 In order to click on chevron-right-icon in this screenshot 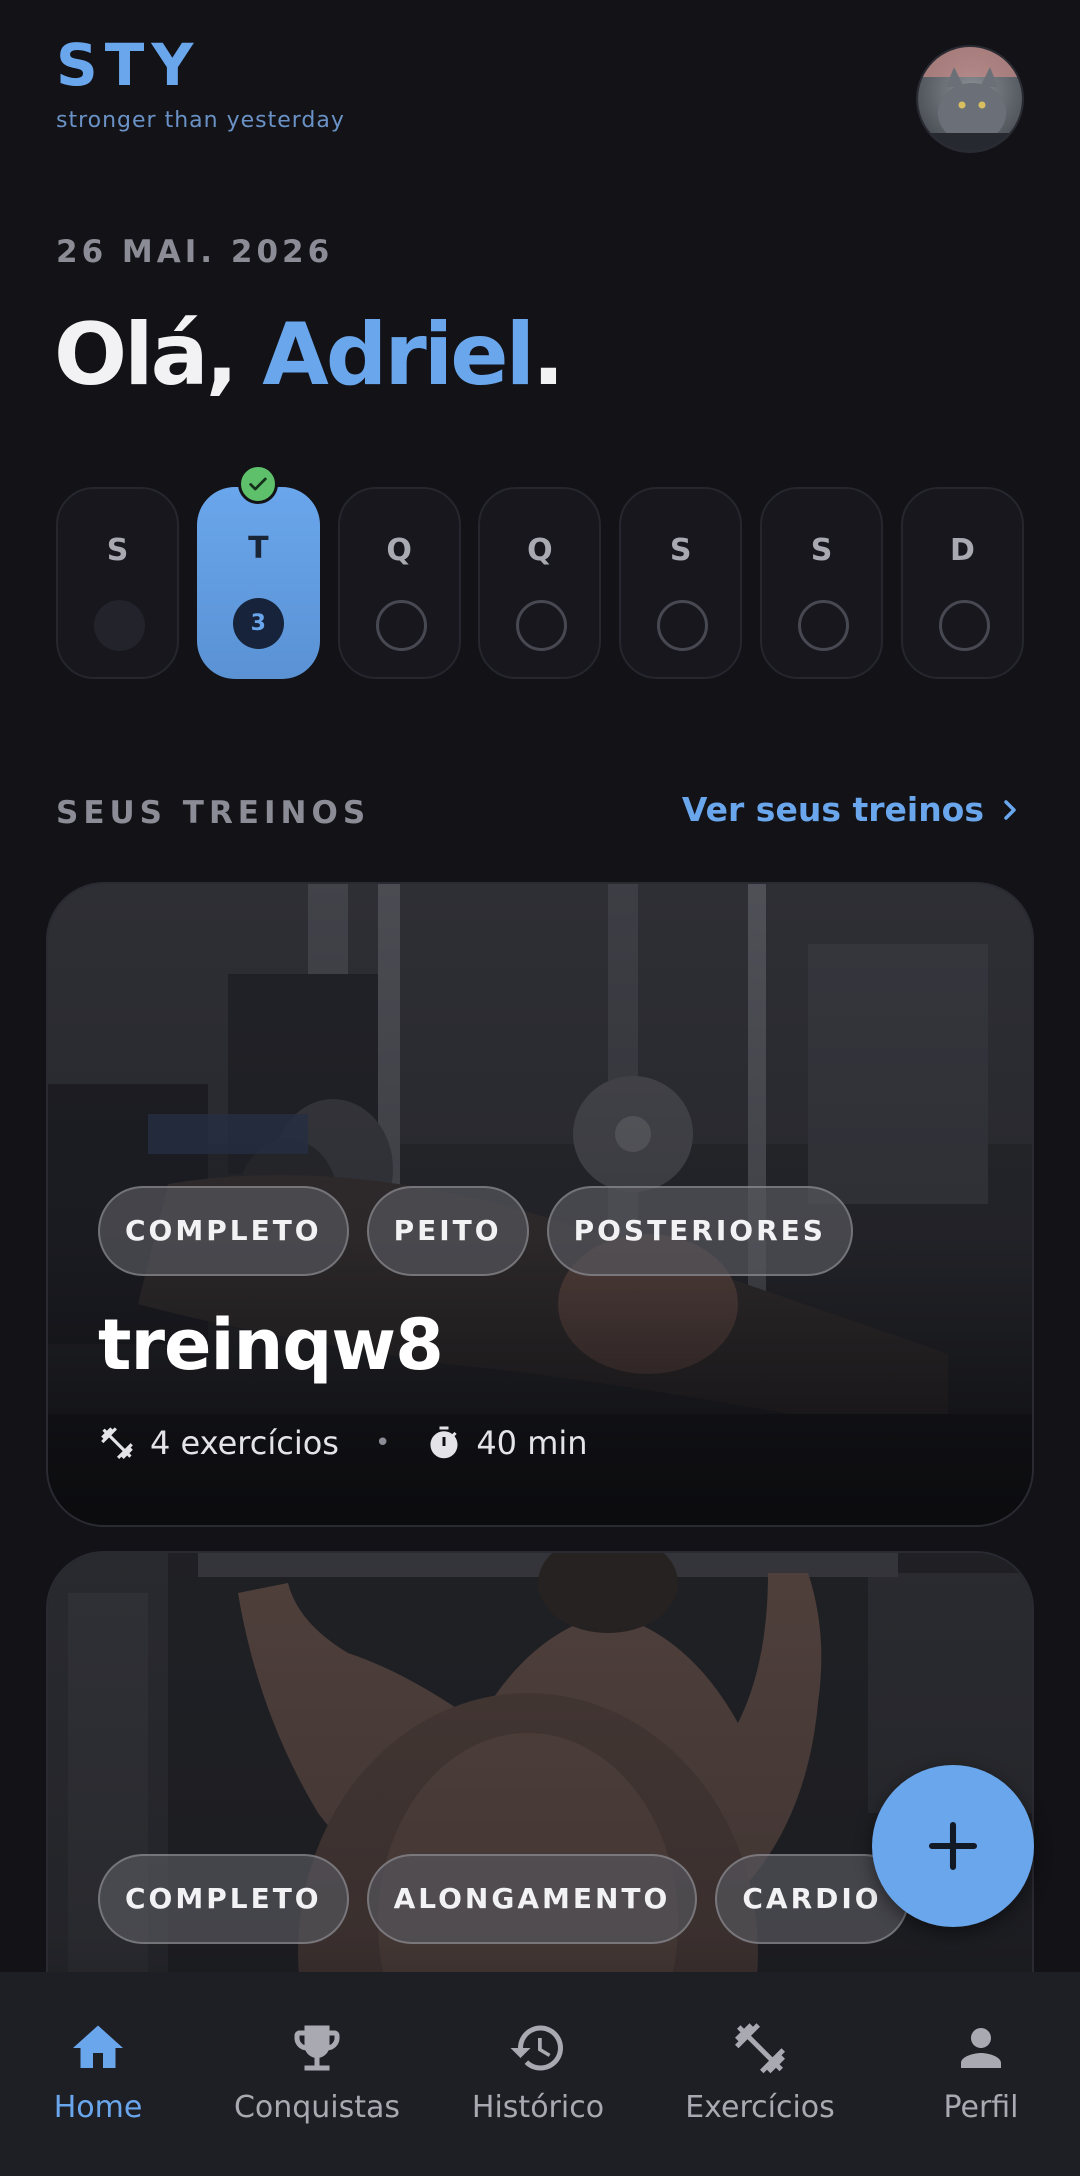, I will do `click(1010, 809)`.